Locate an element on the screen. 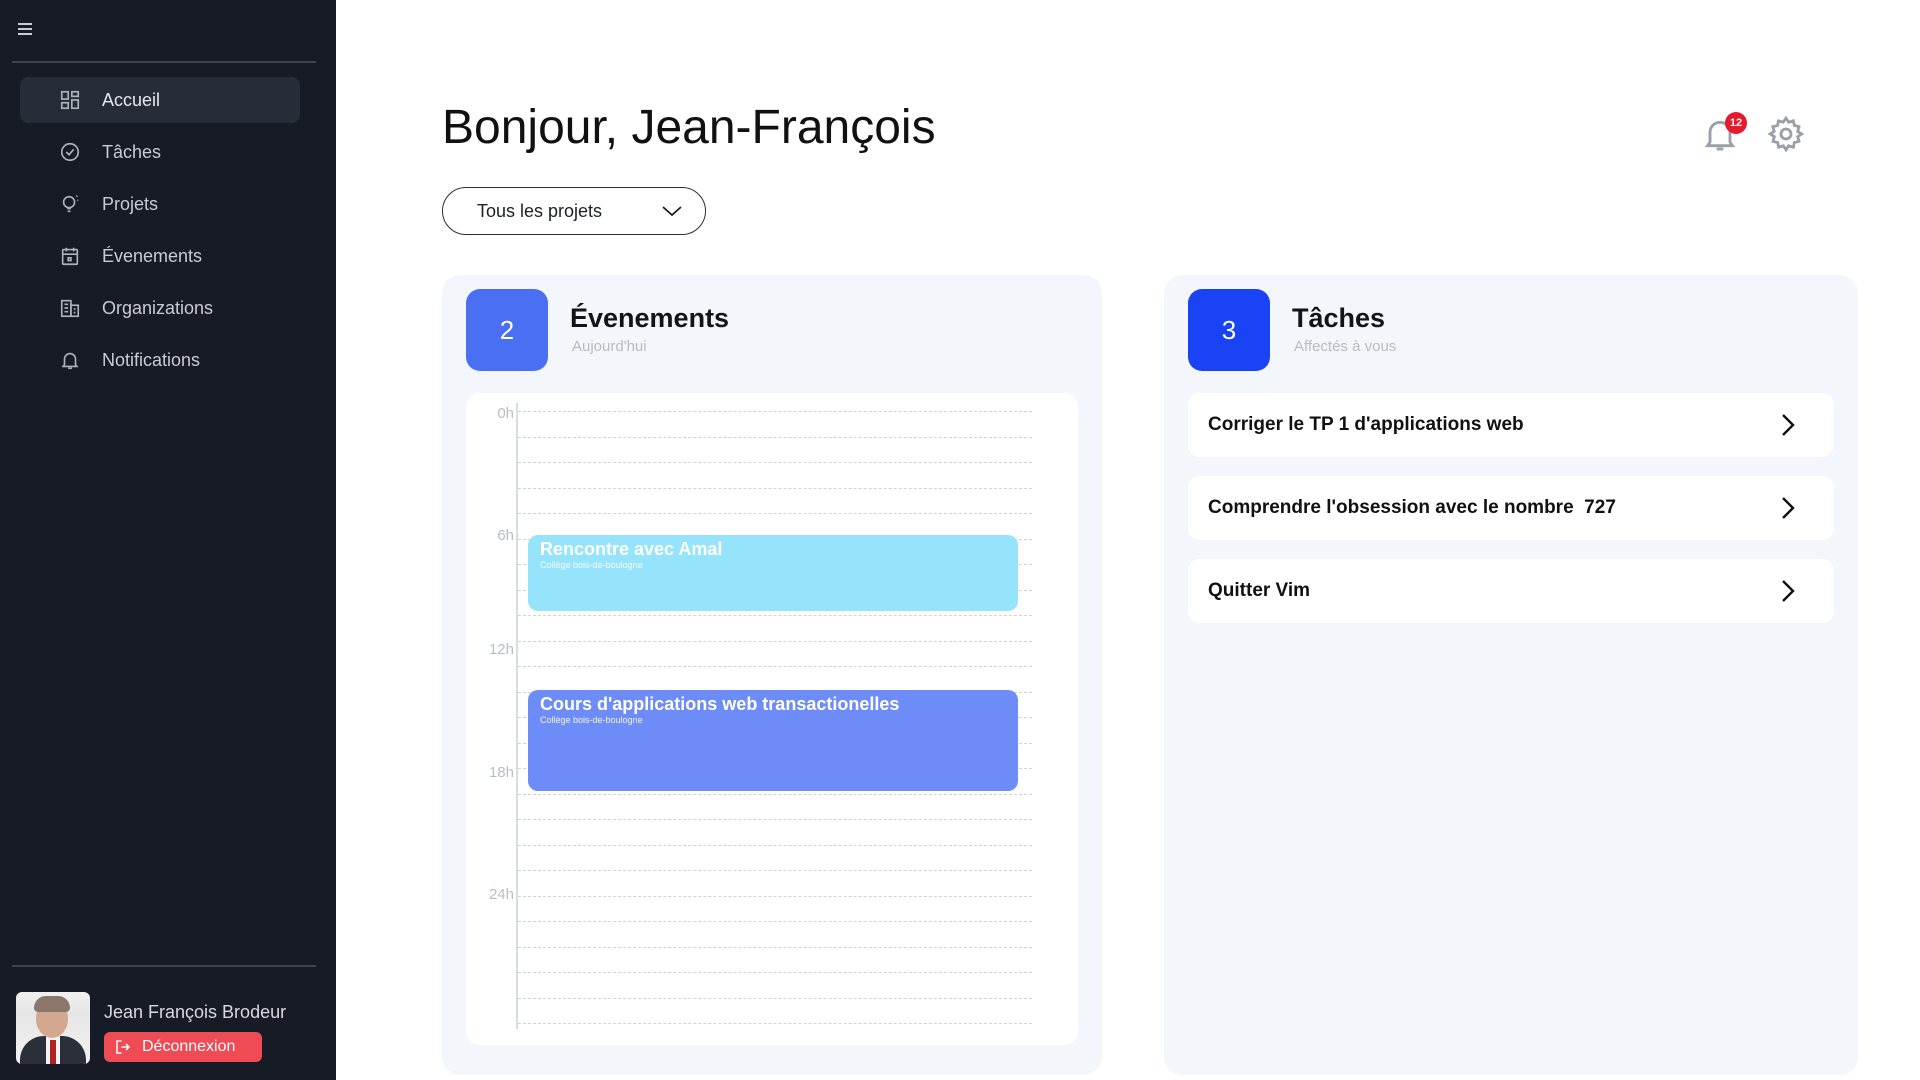 The width and height of the screenshot is (1920, 1080). gear-icon is located at coordinates (1786, 134).